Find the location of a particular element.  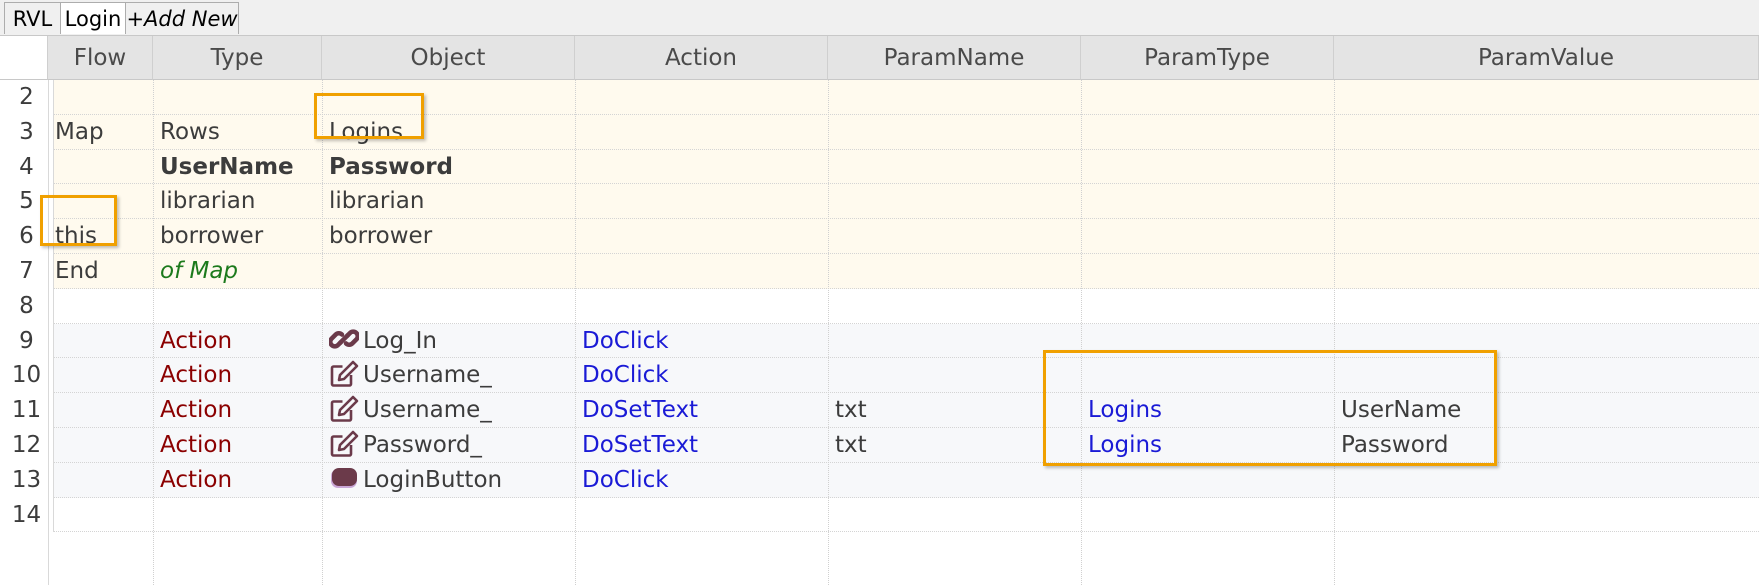

cell-object: Log_In is located at coordinates (382, 341).